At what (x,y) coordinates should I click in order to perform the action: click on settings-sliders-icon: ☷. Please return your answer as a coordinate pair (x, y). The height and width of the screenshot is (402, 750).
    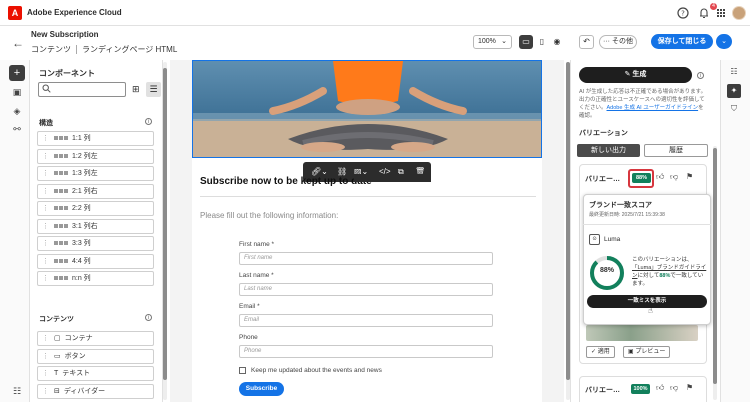
    Looking at the image, I should click on (17, 391).